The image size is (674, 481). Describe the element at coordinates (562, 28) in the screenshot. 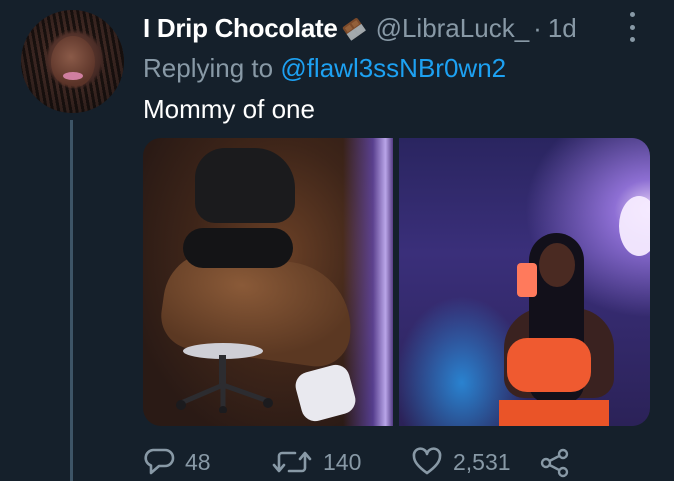

I see `timestamp: 1d` at that location.